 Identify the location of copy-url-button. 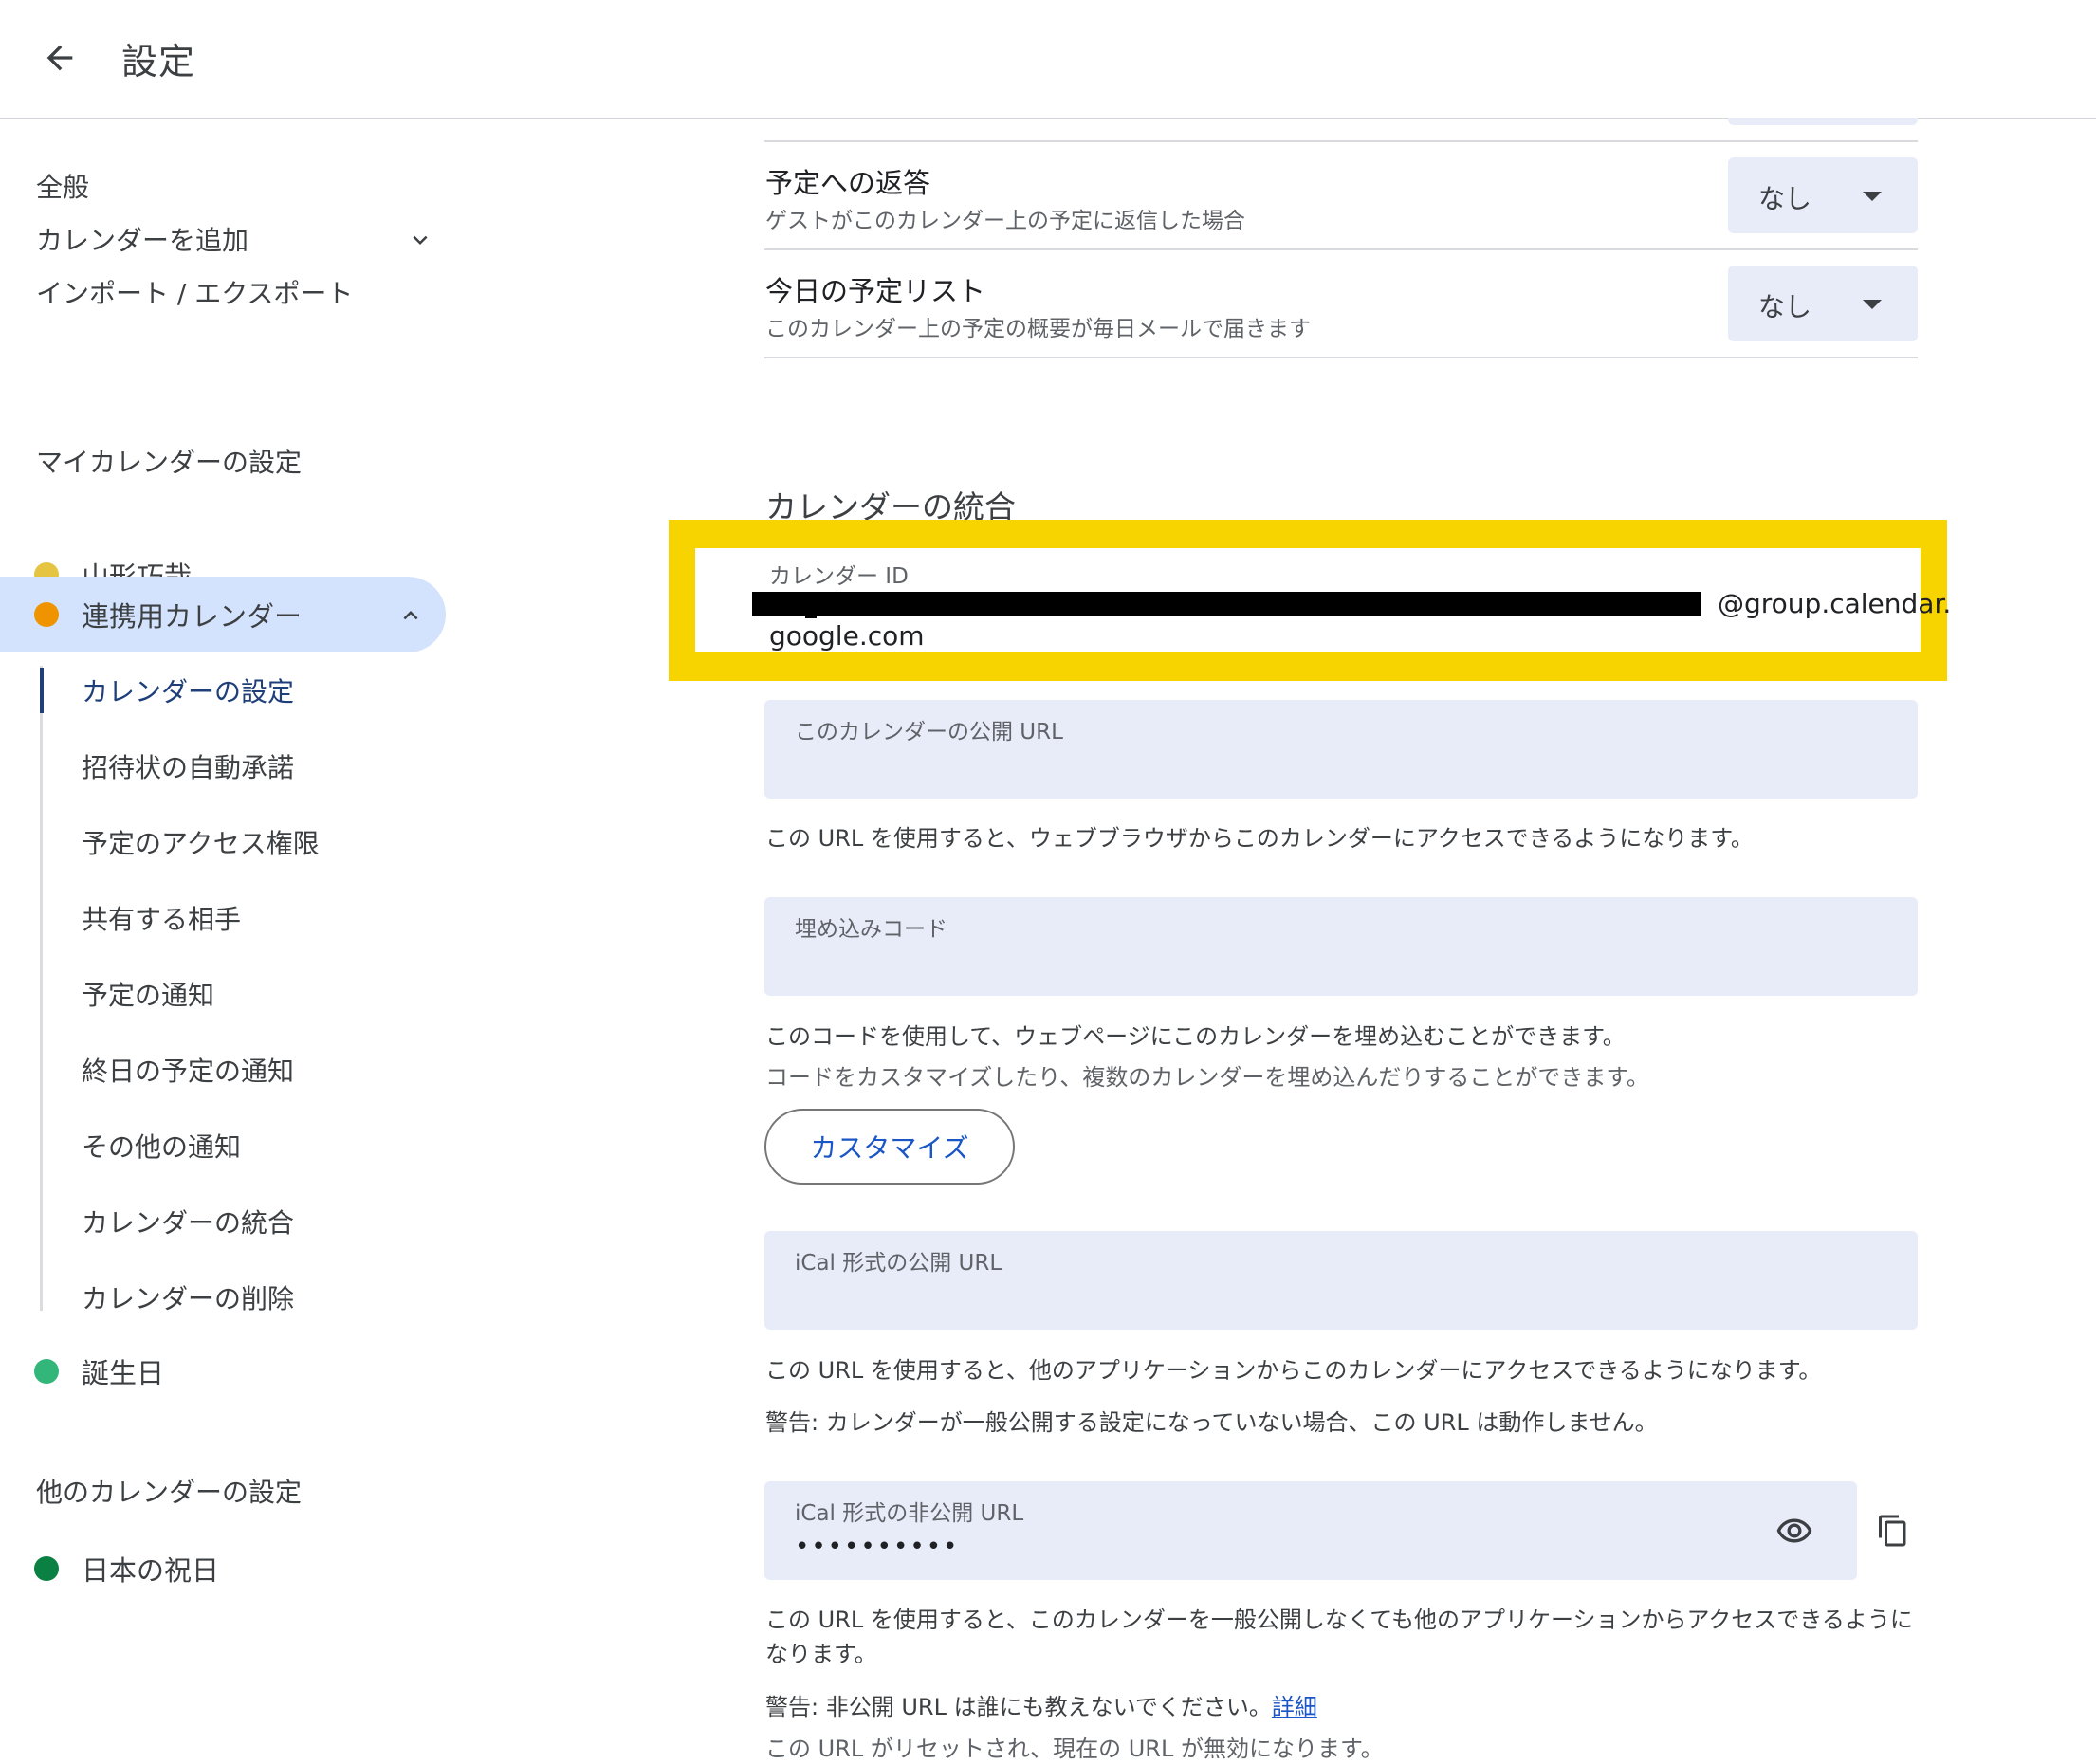
(1893, 1531).